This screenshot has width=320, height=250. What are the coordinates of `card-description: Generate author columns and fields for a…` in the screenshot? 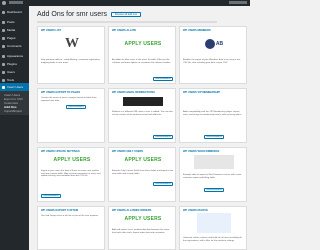 It's located at (212, 239).